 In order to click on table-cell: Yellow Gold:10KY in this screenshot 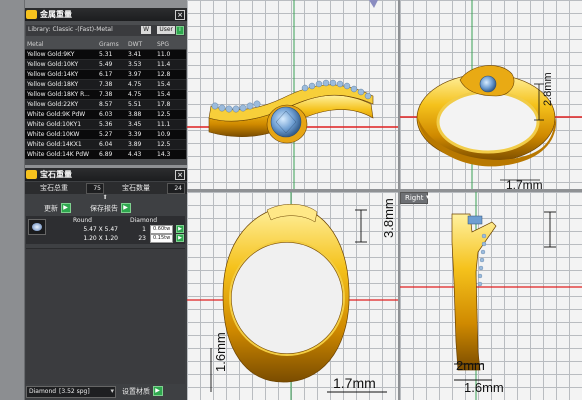, I will do `click(61, 64)`.